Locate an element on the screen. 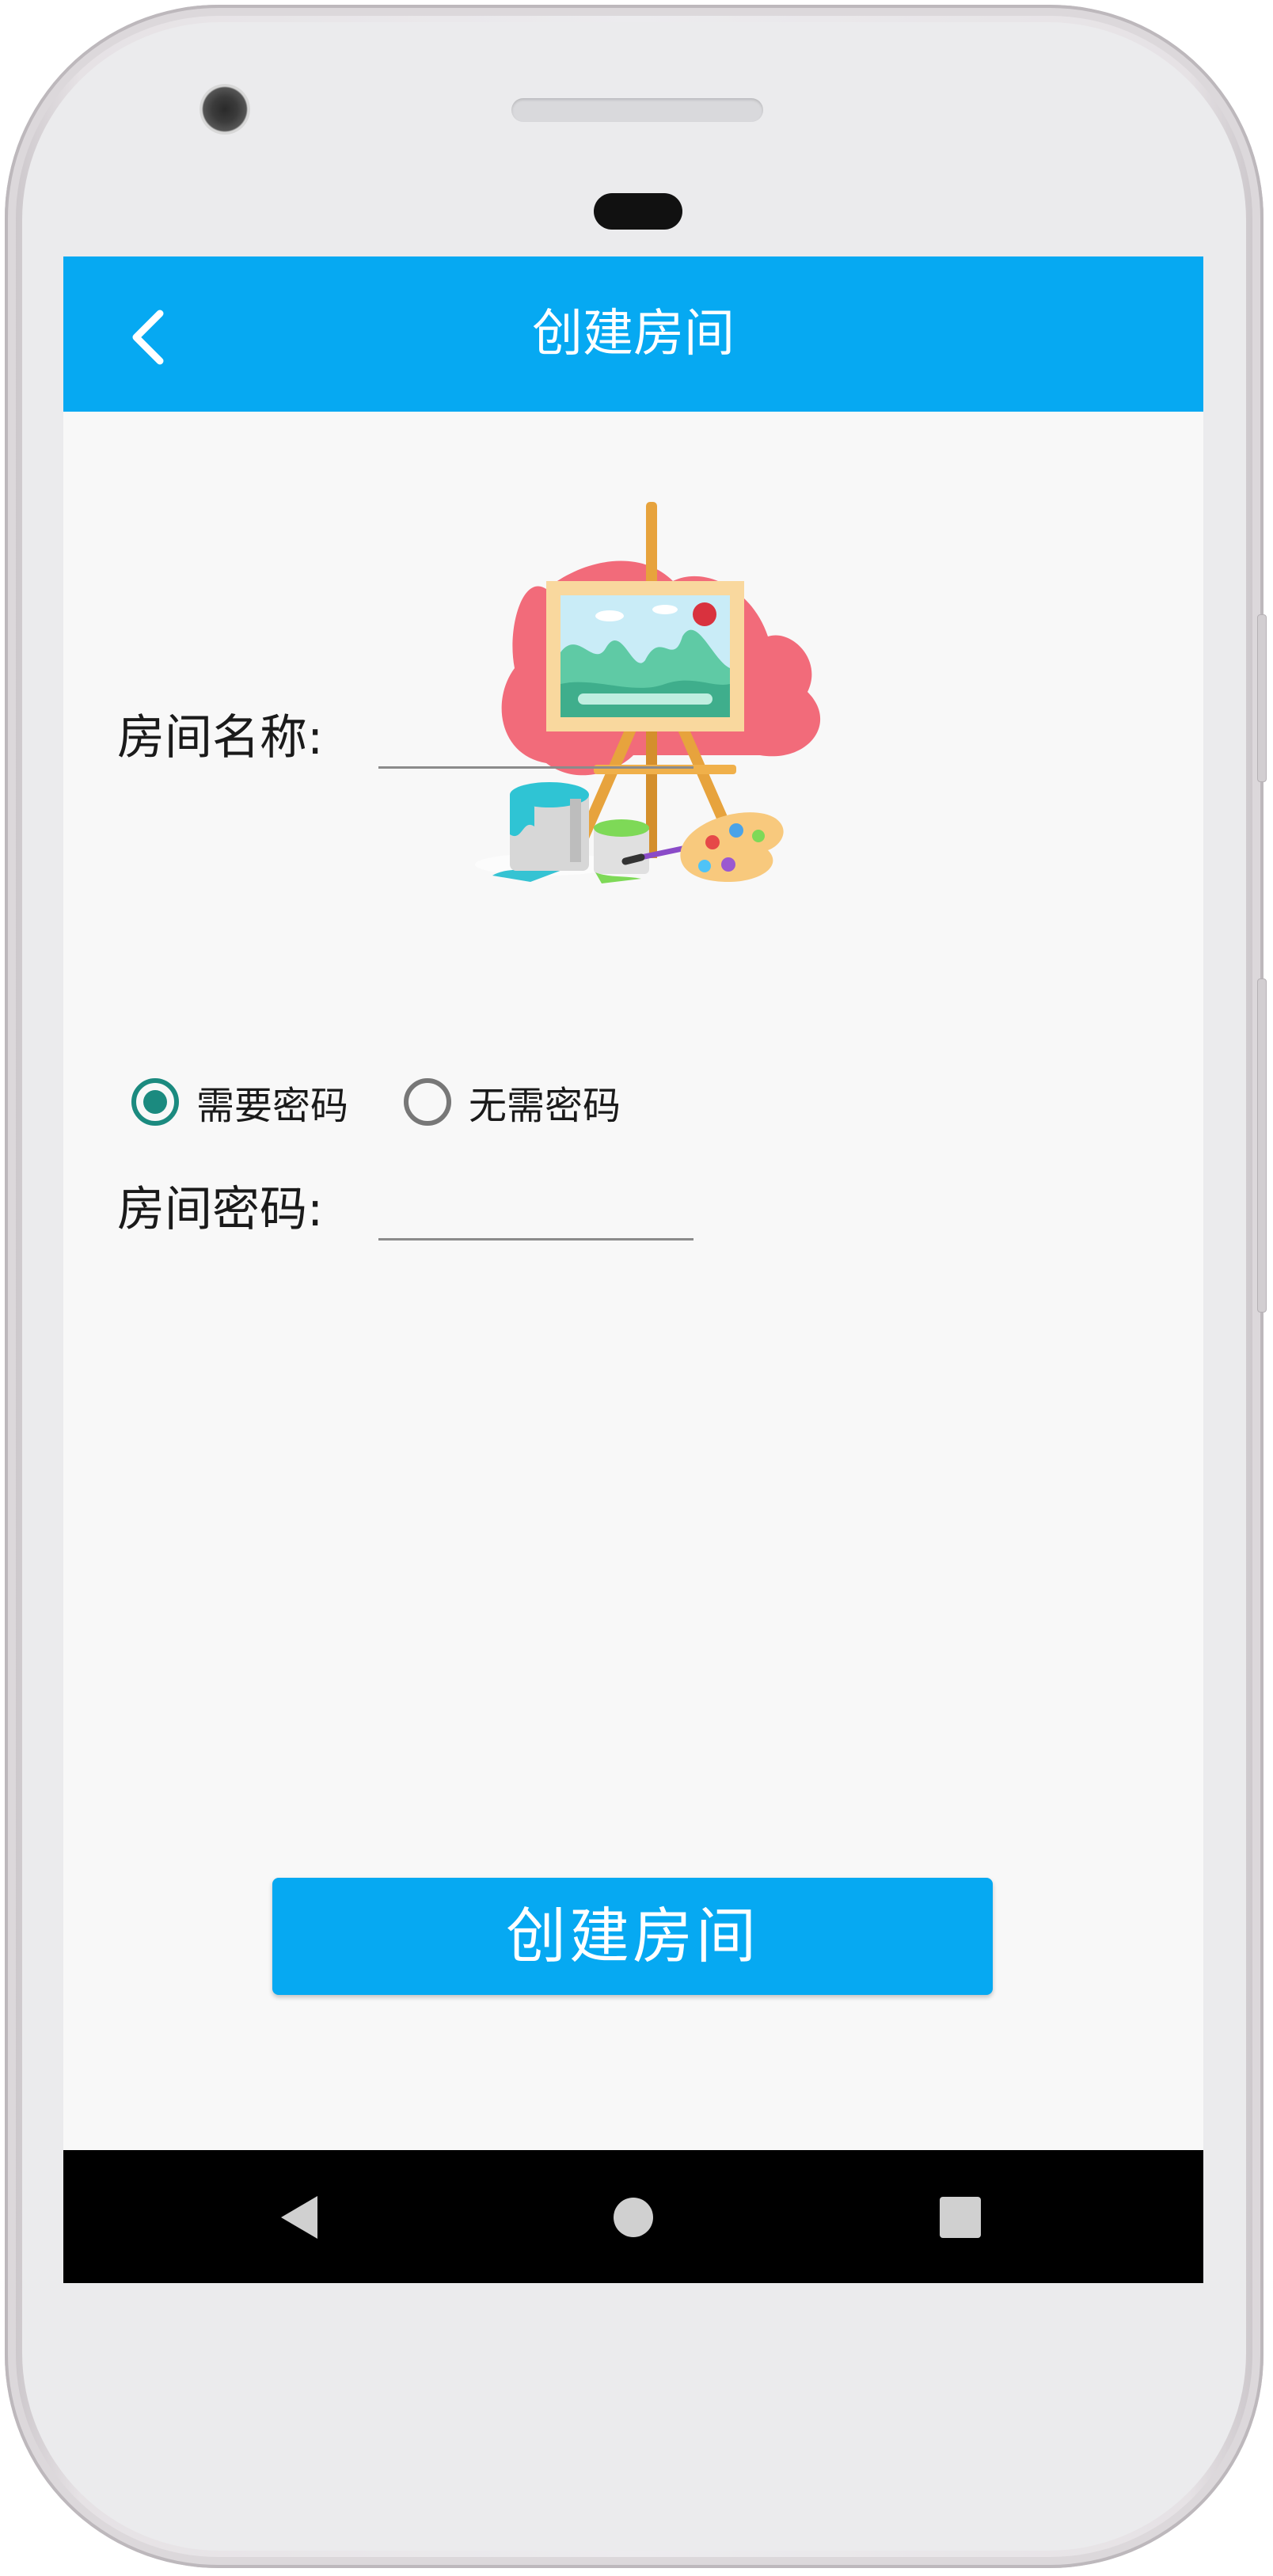  square-recents-icon is located at coordinates (960, 2218).